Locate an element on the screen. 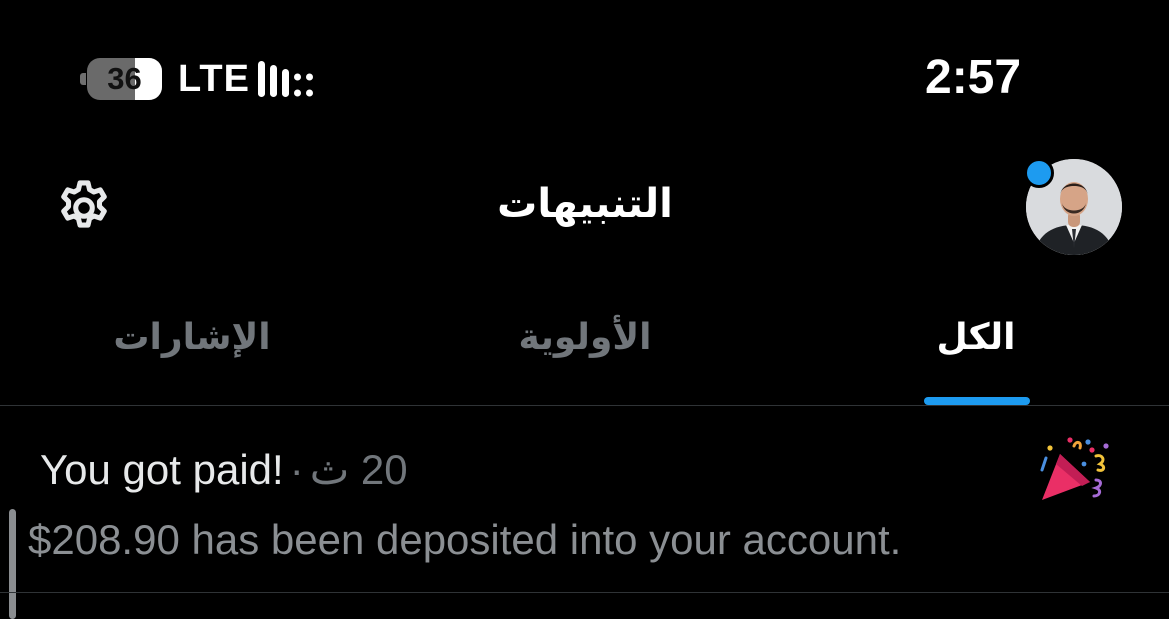  battery-level: 36 is located at coordinates (124, 78).